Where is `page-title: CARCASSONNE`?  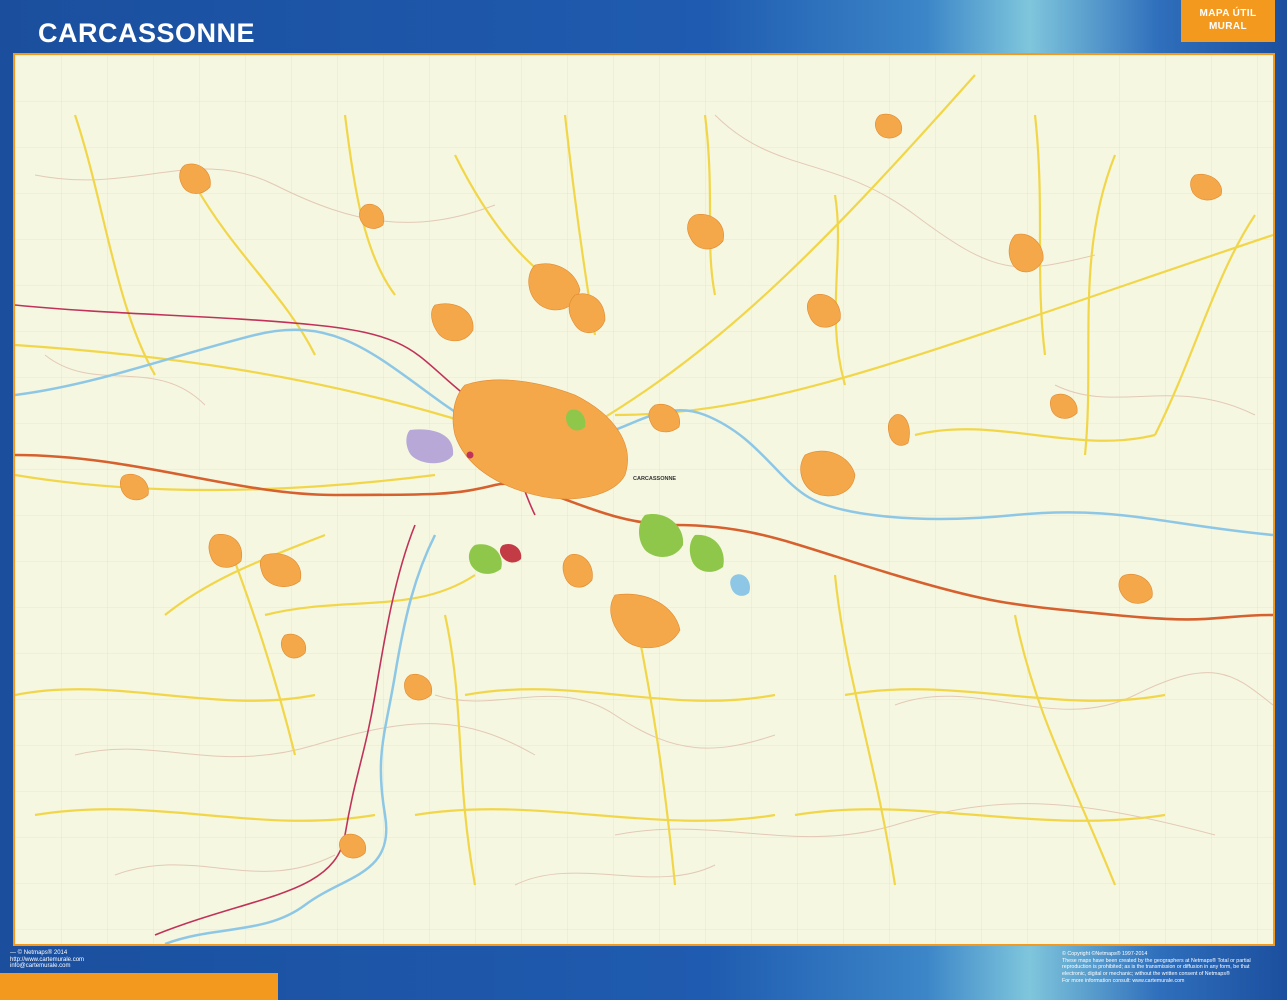
page-title: CARCASSONNE is located at coordinates (147, 33).